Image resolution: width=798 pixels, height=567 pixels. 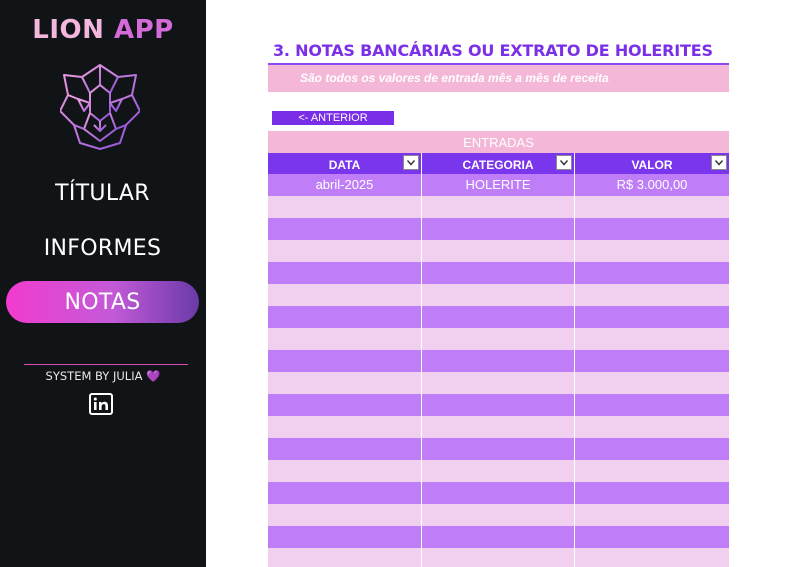 I want to click on table-caption: ENTRADAS, so click(x=498, y=142).